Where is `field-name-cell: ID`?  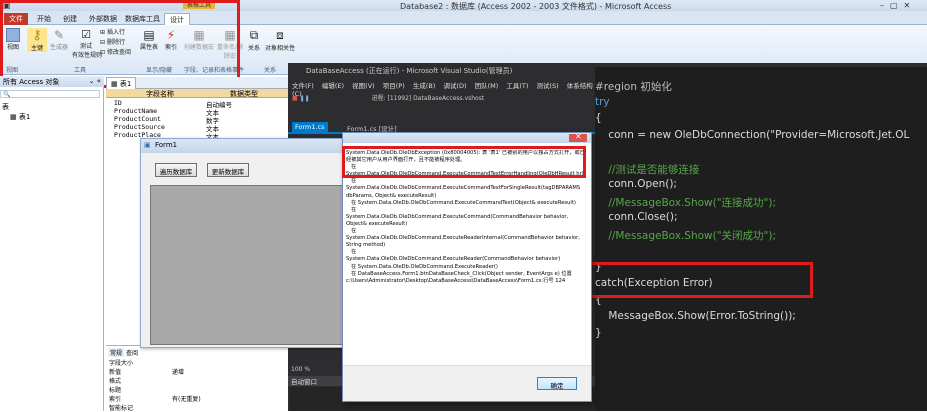
field-name-cell: ID is located at coordinates (118, 103).